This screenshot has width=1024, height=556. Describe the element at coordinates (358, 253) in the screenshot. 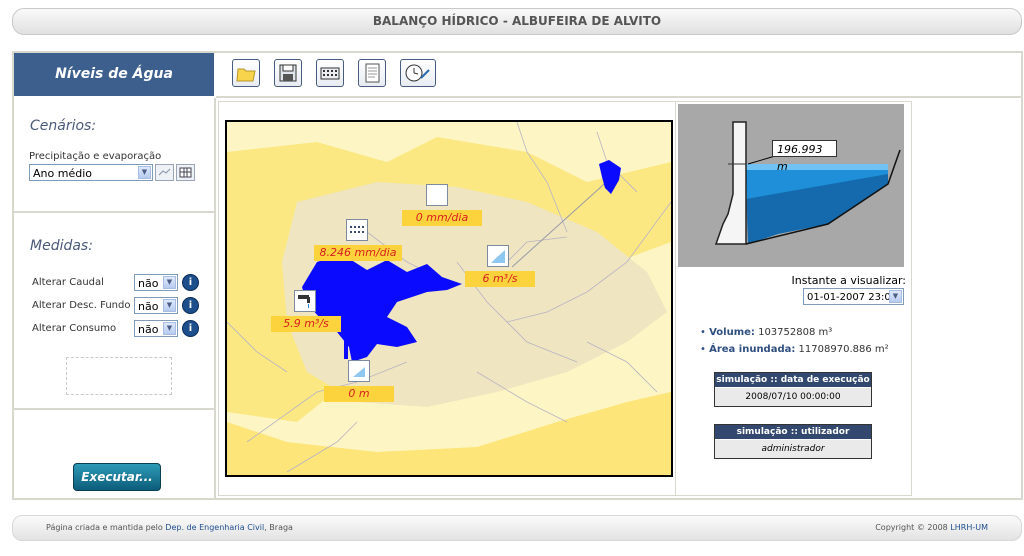

I see `rain-label: 8.246 mm/dia` at that location.